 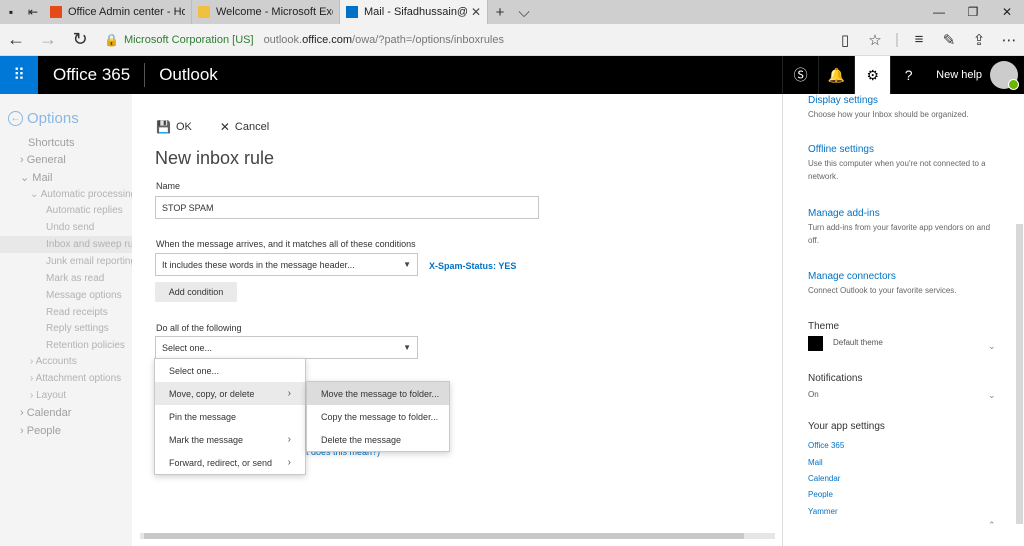 I want to click on theme-swatch, so click(x=815, y=343).